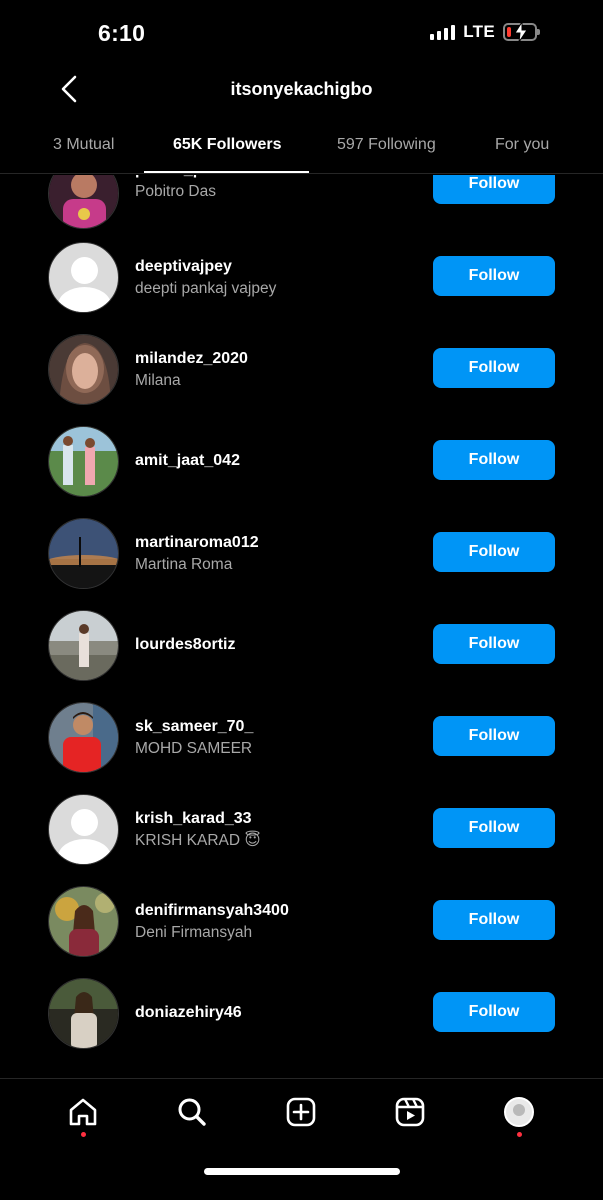 The height and width of the screenshot is (1200, 603). What do you see at coordinates (275, 267) in the screenshot?
I see `username: deeptivajpey` at bounding box center [275, 267].